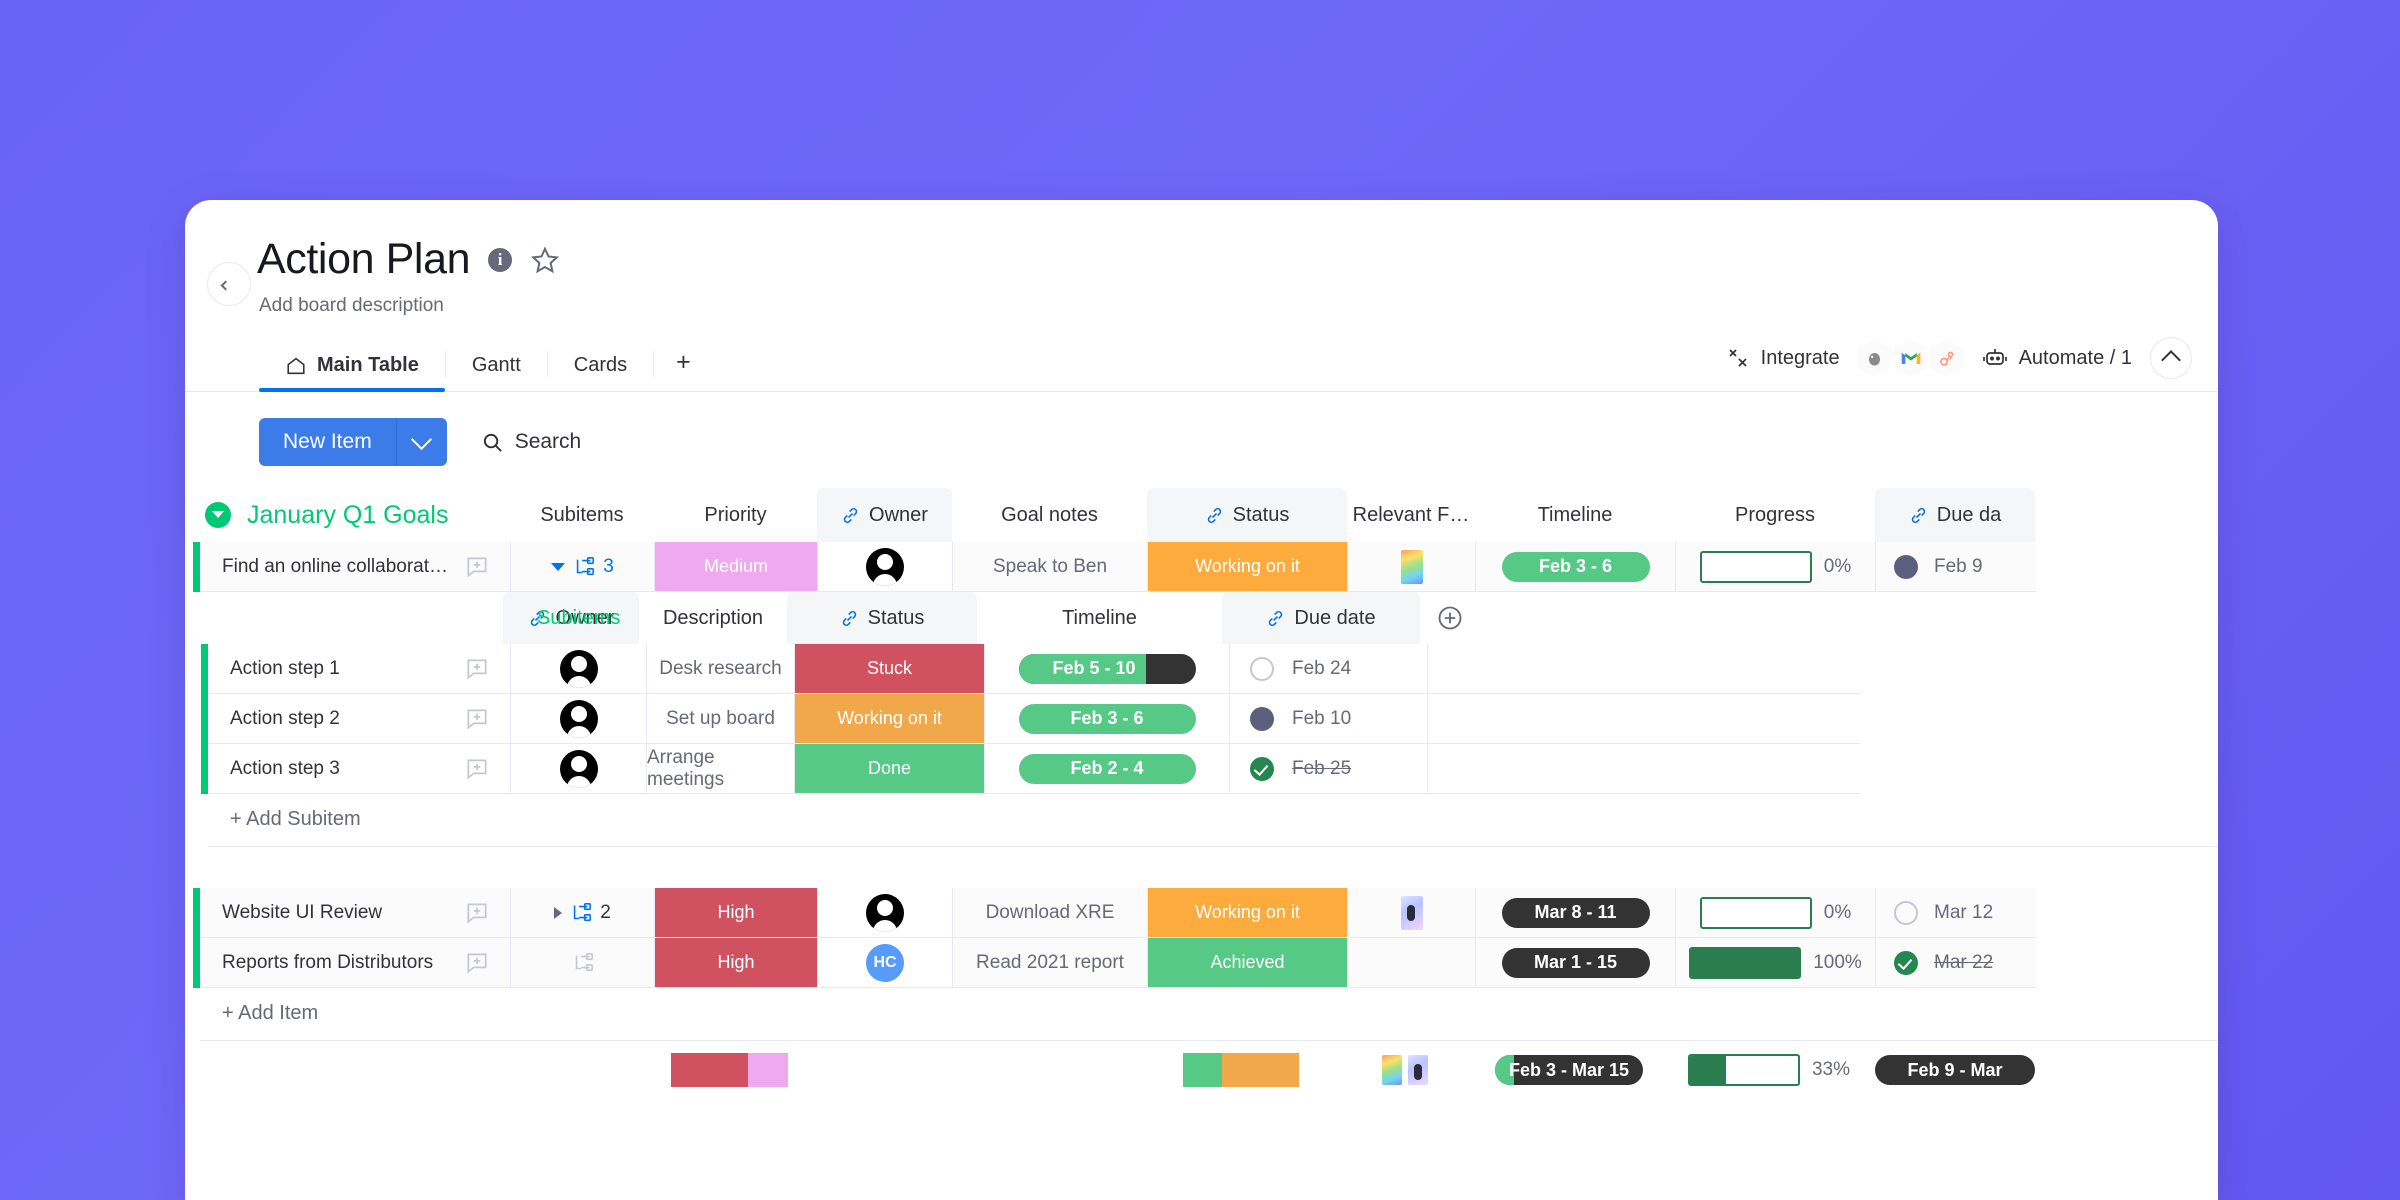 The height and width of the screenshot is (1200, 2400). I want to click on subitem-timeline-cell: Feb 2 - 4, so click(1107, 769).